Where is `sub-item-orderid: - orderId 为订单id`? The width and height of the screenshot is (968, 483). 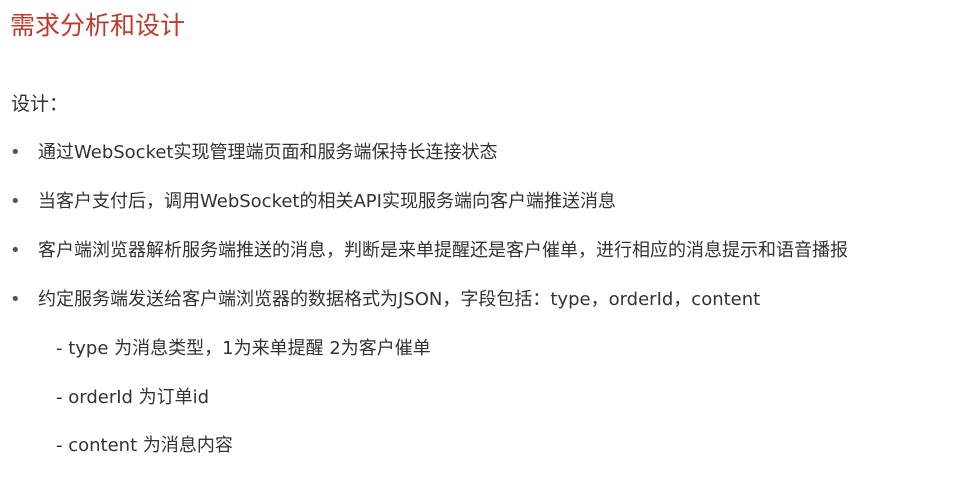
sub-item-orderid: - orderId 为订单id is located at coordinates (133, 397).